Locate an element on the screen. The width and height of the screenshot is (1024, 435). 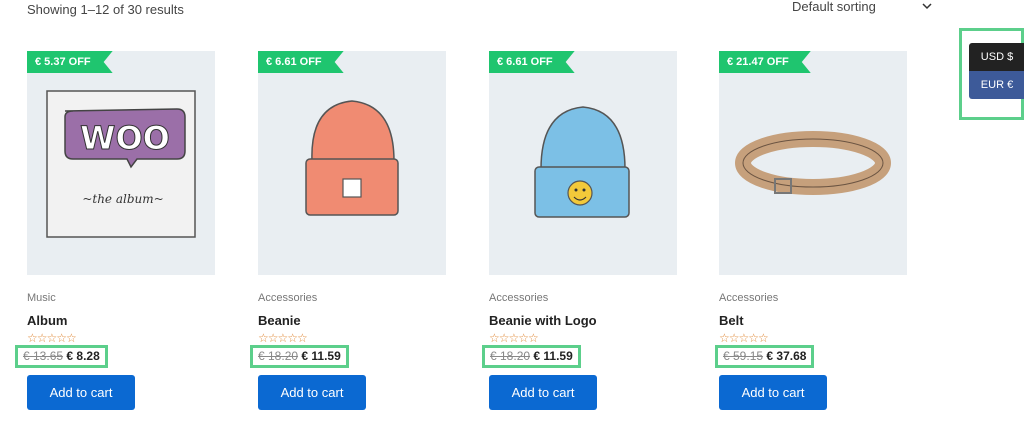
album-logo-text: WOO is located at coordinates (125, 138).